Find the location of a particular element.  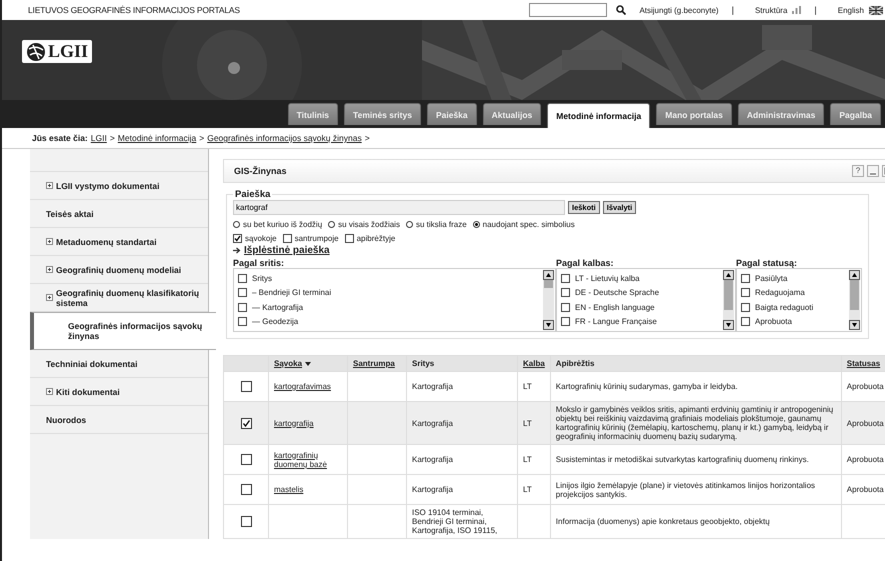

term-link: mastelis is located at coordinates (289, 489).